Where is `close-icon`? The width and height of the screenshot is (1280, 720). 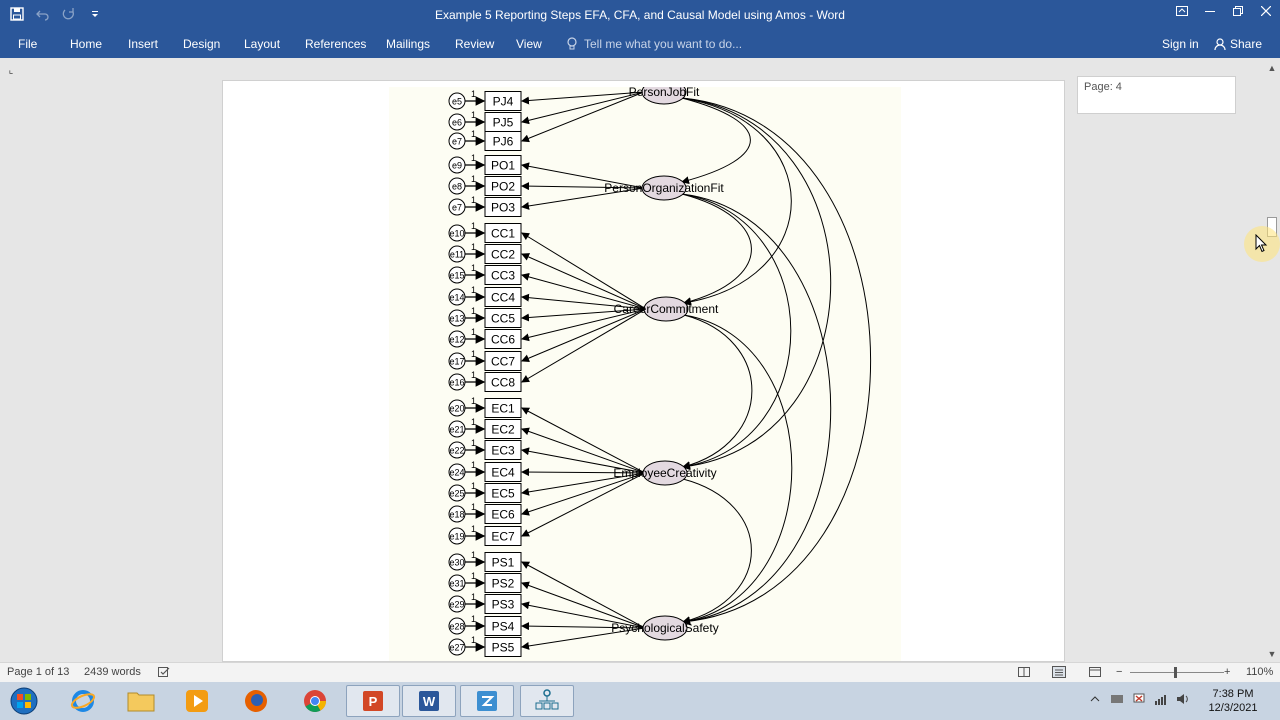 close-icon is located at coordinates (1266, 11).